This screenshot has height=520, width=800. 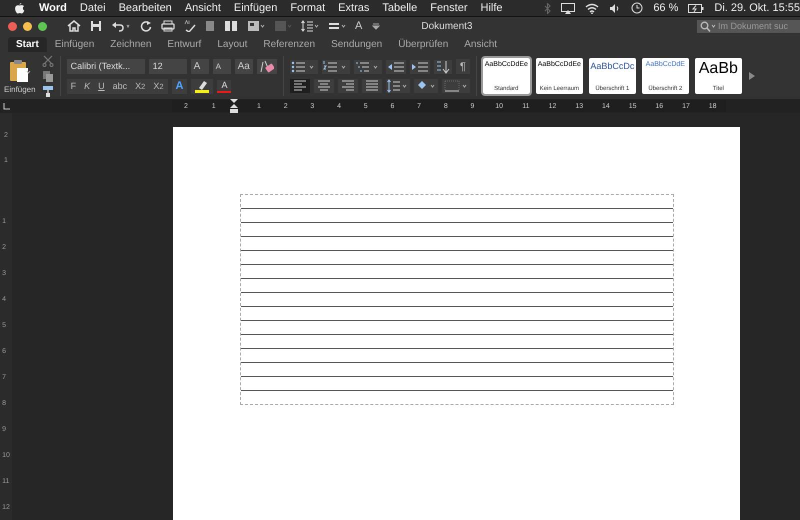 I want to click on font-size-dropdown: 12, so click(x=167, y=66).